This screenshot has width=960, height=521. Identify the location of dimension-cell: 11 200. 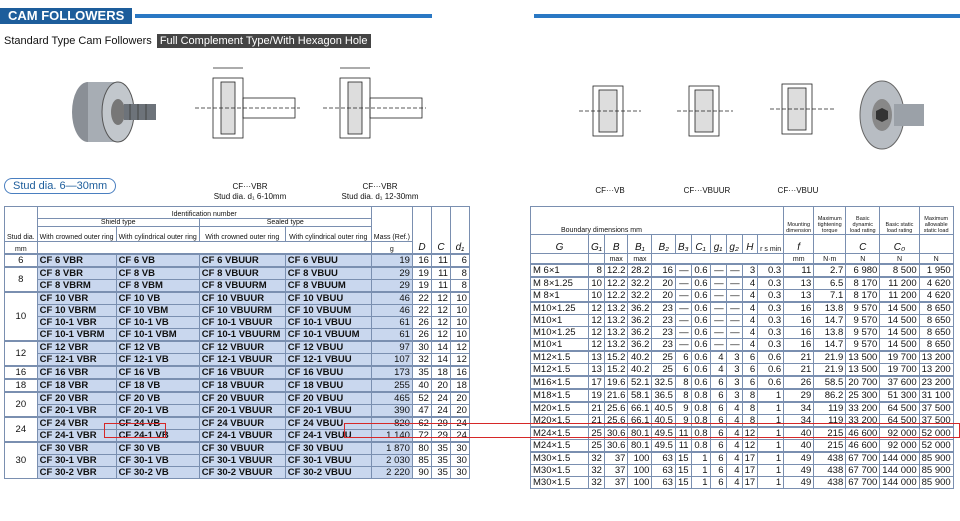
(899, 283).